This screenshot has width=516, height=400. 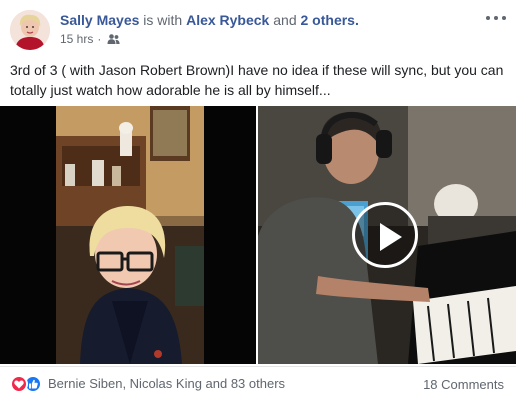 What do you see at coordinates (76, 39) in the screenshot?
I see `post-timestamp: 15 hrs` at bounding box center [76, 39].